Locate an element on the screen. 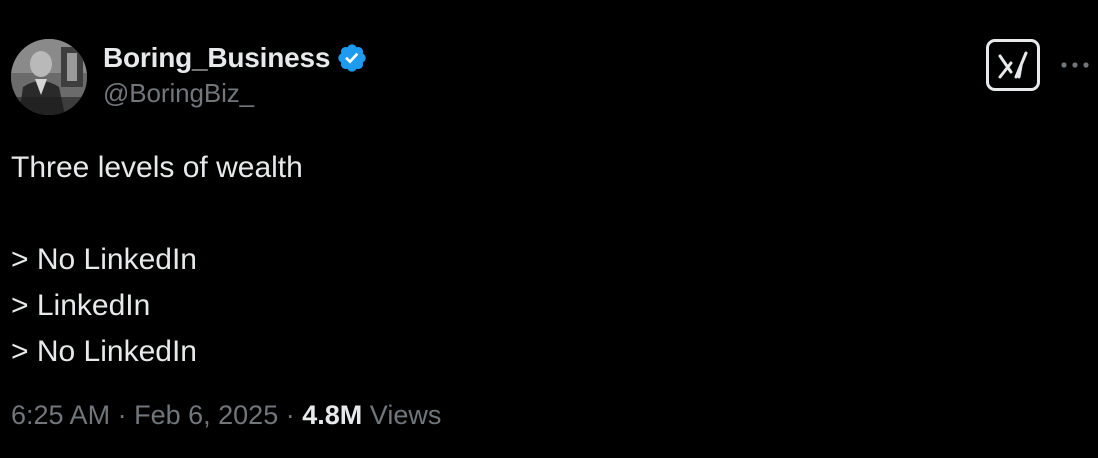  tweet-line is located at coordinates (157, 214).